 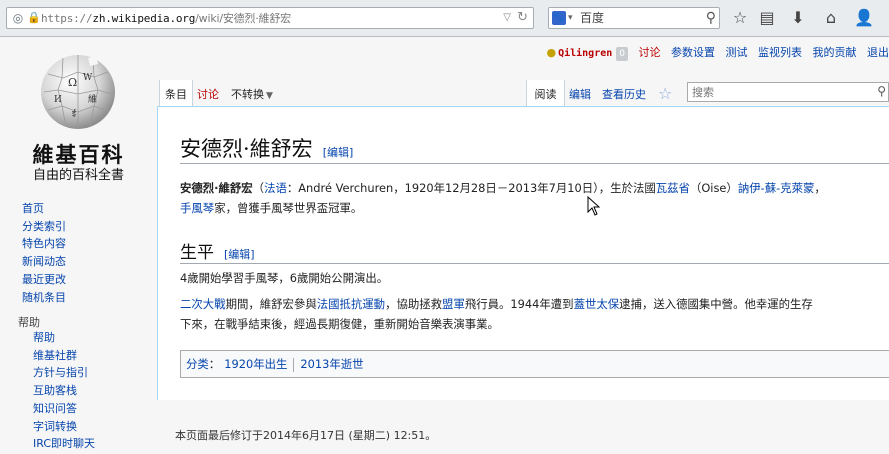 I want to click on svg-text: Ω, so click(x=72, y=82).